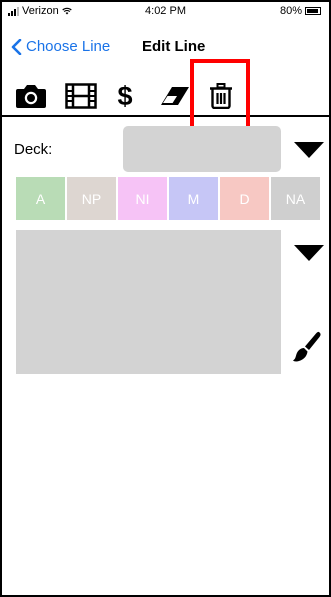  What do you see at coordinates (16, 46) in the screenshot?
I see `chevron-left-icon` at bounding box center [16, 46].